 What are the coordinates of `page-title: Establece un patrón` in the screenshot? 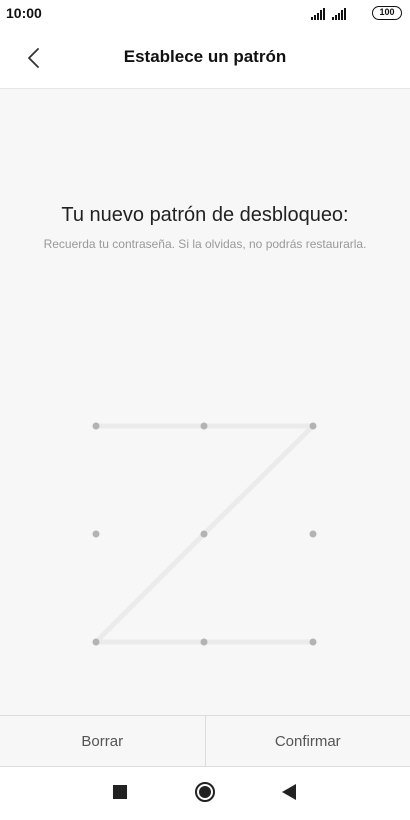 It's located at (205, 56).